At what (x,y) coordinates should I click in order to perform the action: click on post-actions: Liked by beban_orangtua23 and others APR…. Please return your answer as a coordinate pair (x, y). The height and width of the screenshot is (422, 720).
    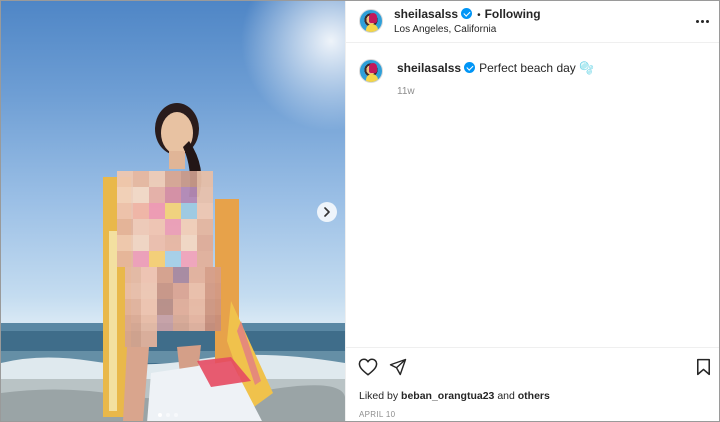
    Looking at the image, I should click on (532, 384).